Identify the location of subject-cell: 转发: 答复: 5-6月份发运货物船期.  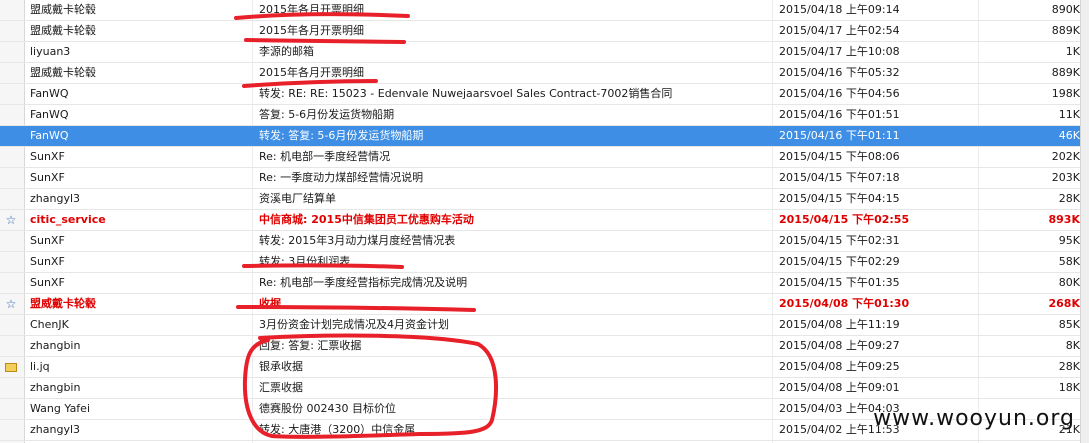
(341, 135).